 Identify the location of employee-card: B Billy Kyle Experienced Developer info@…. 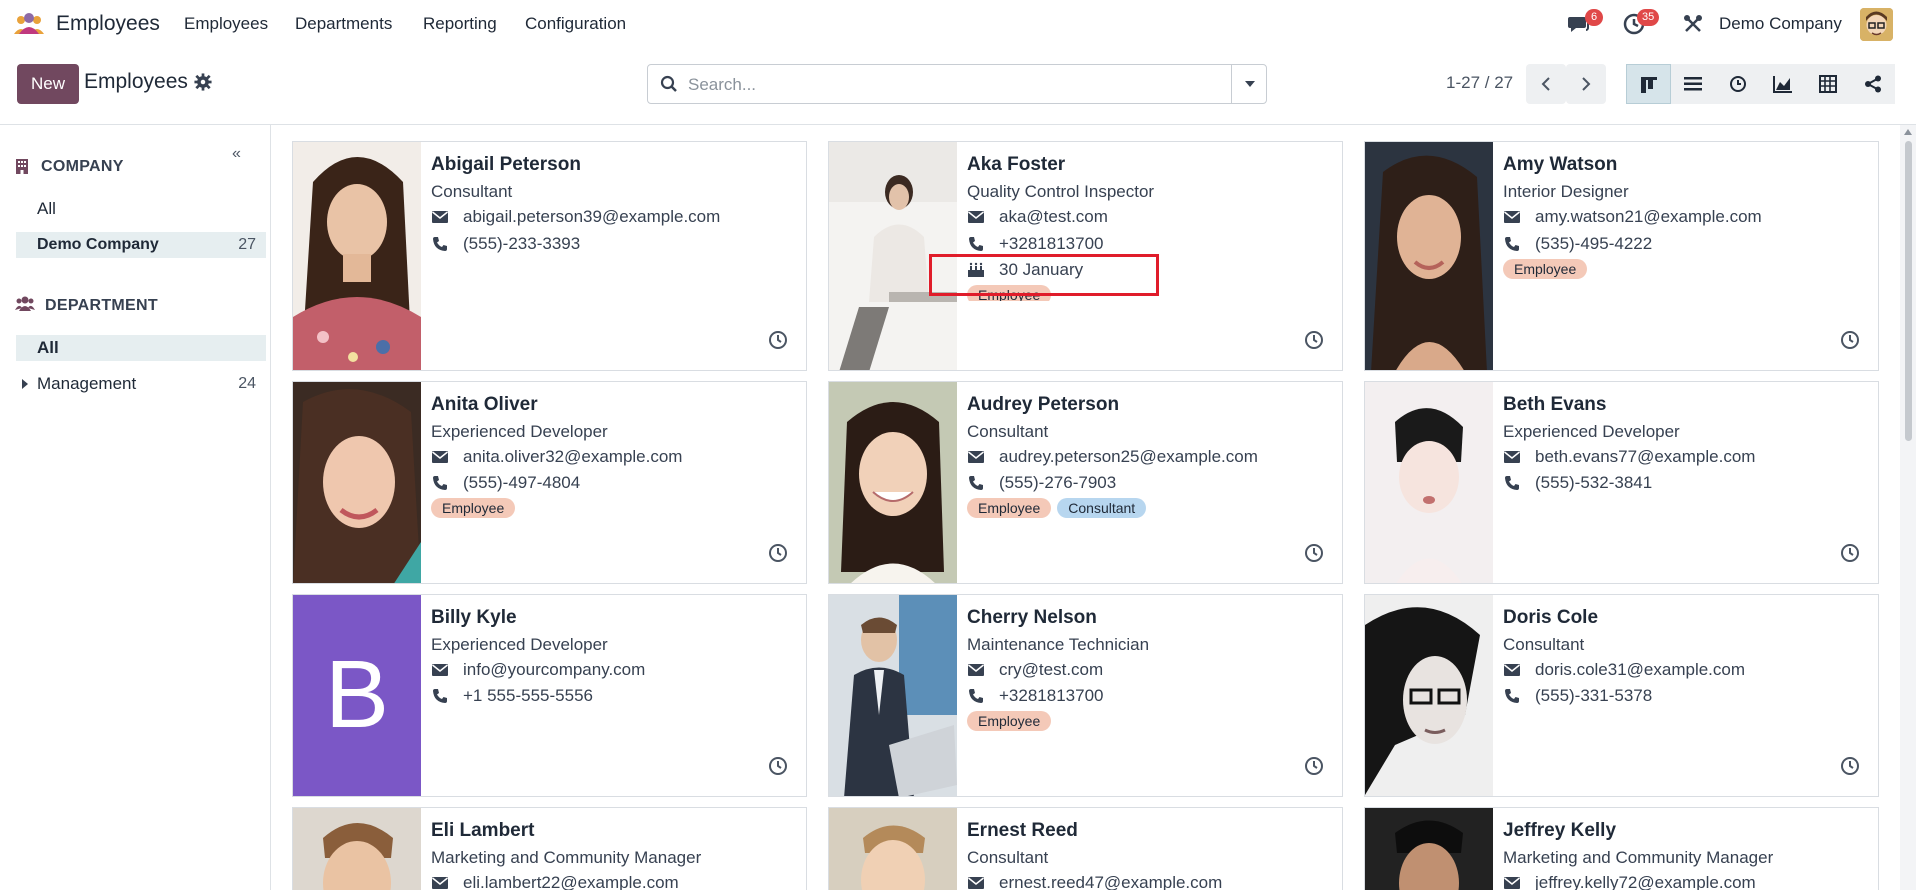
(549, 695).